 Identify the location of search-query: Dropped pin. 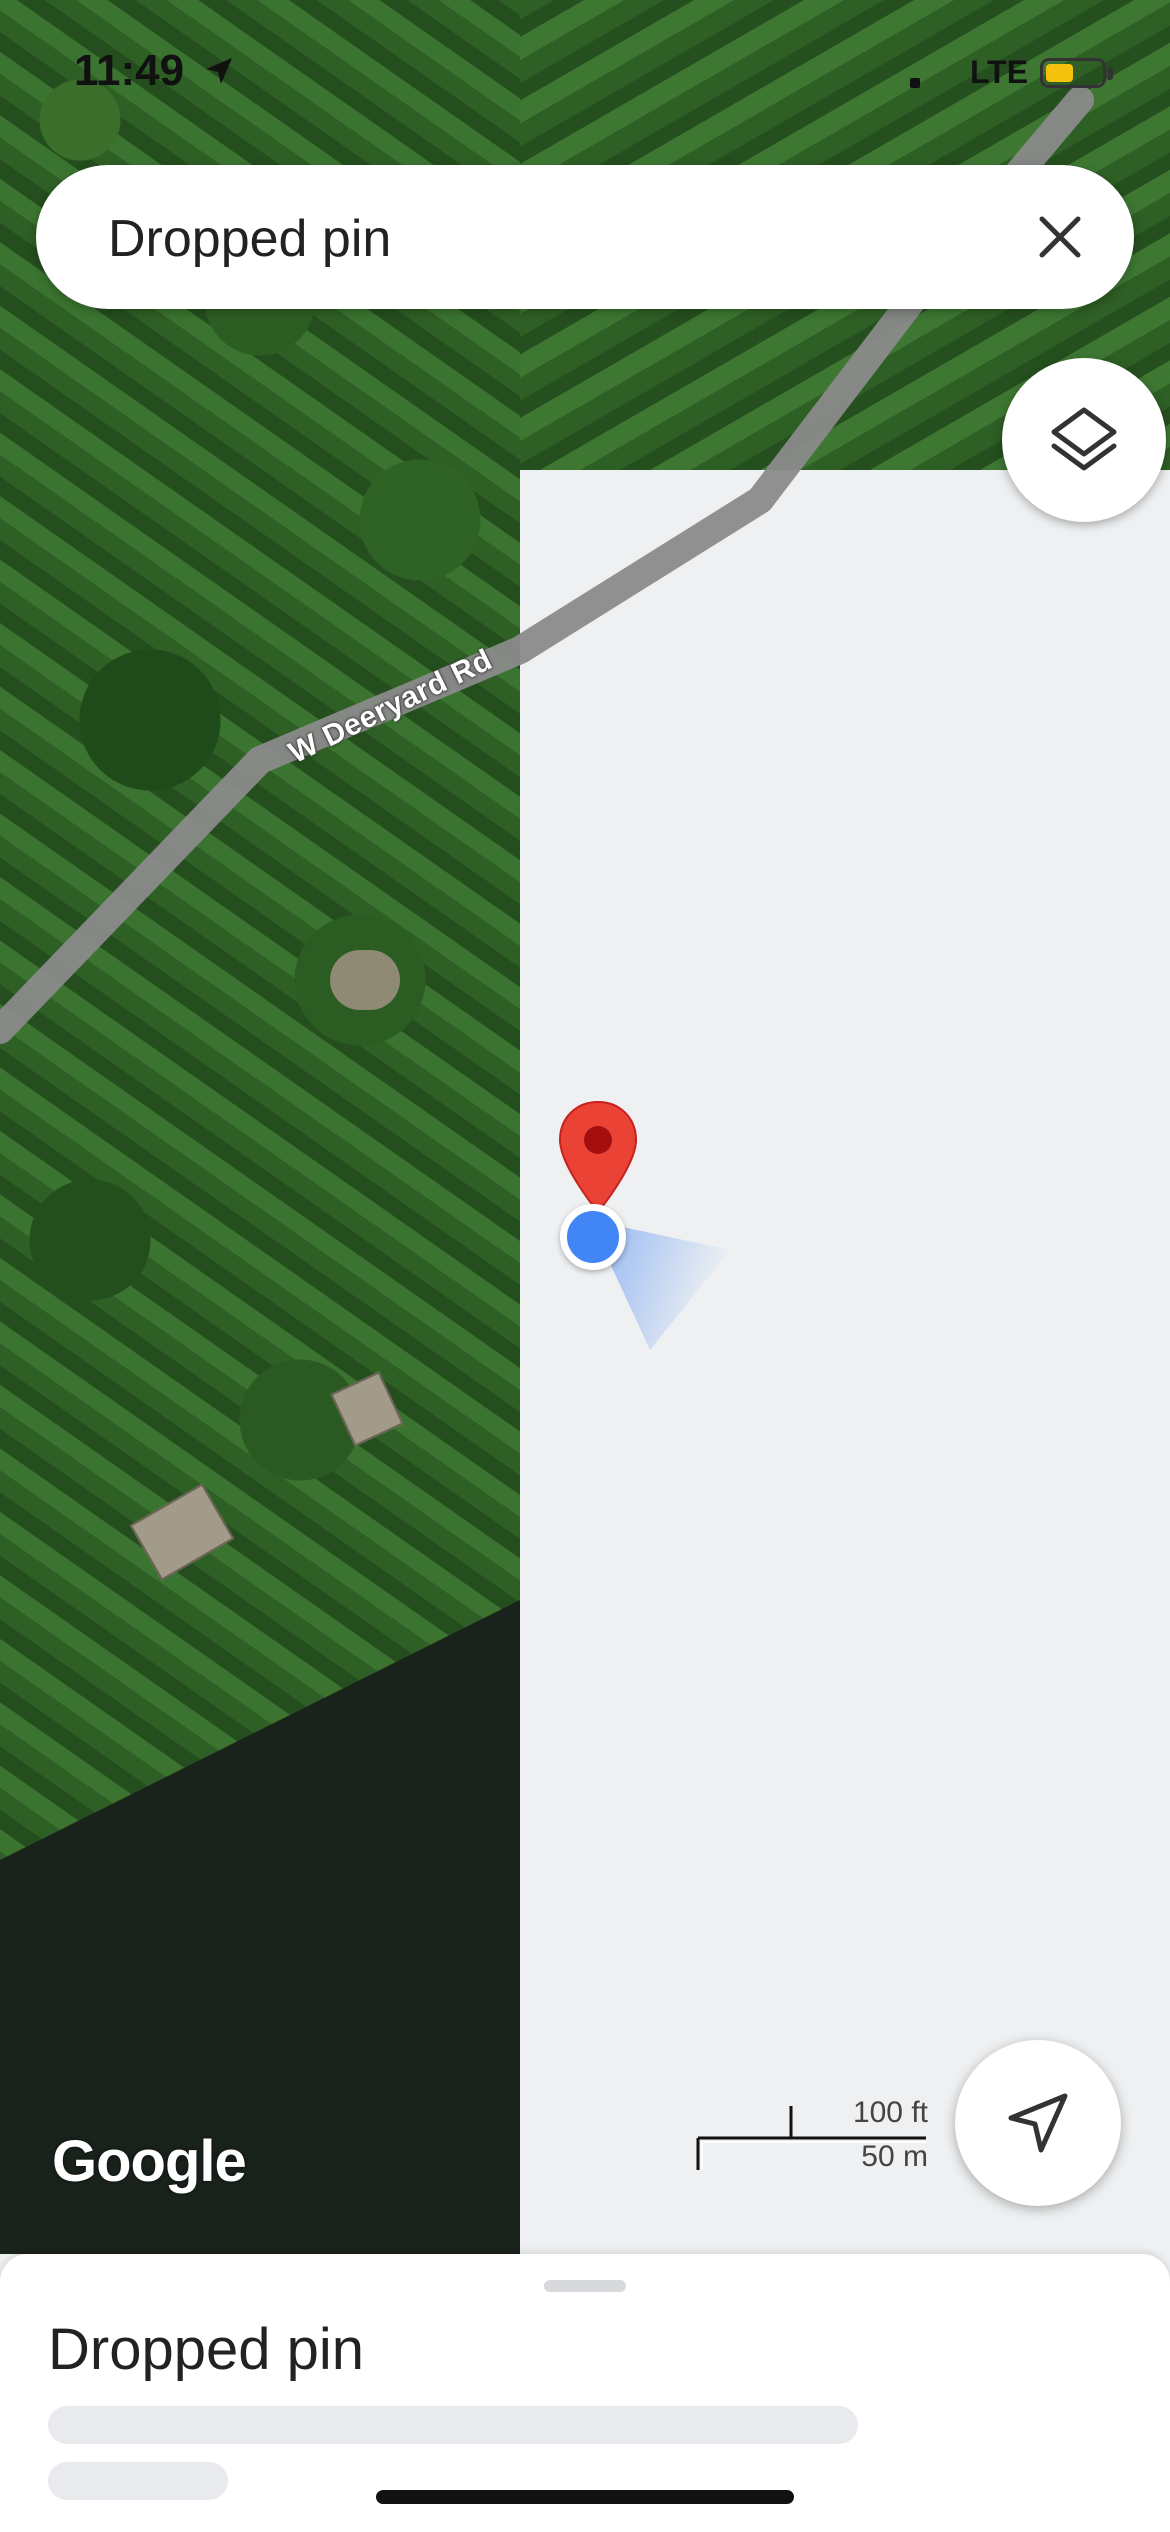
(249, 239).